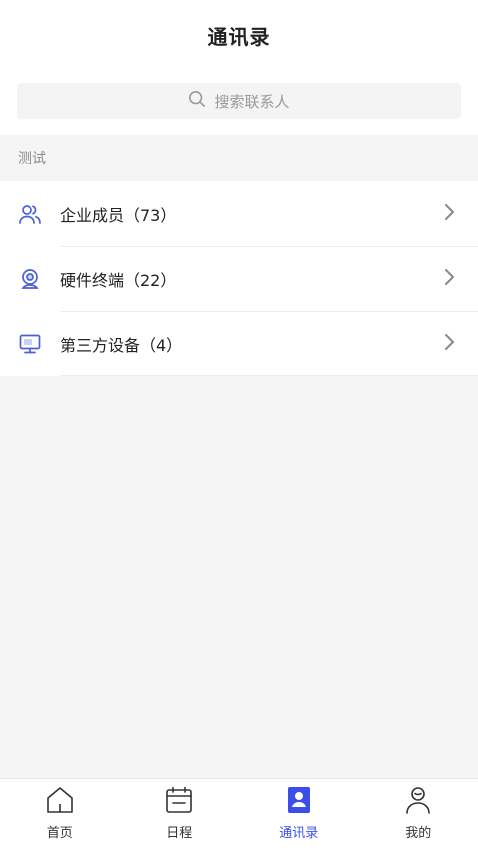 The width and height of the screenshot is (478, 850). I want to click on monitor-icon, so click(30, 344).